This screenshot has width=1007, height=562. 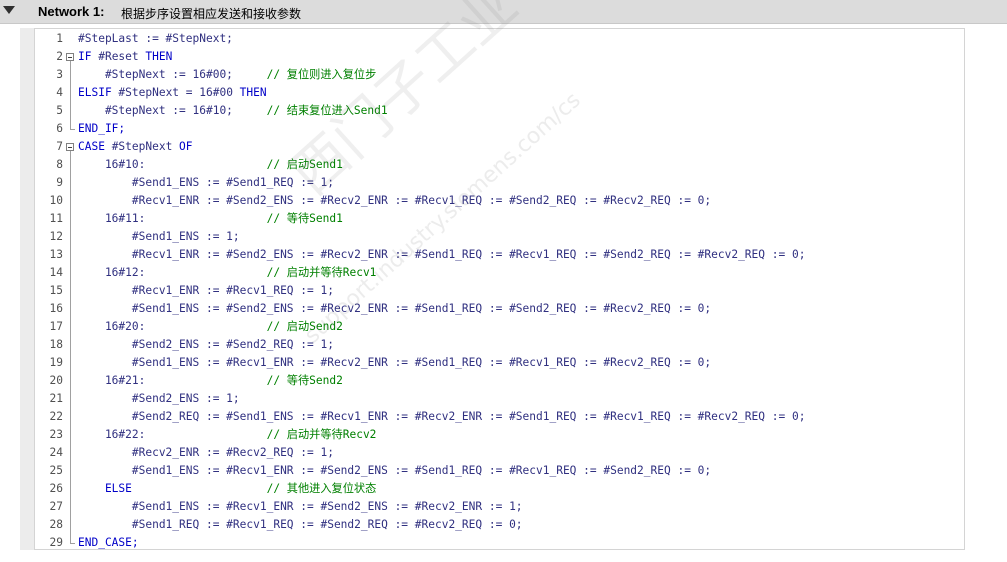 I want to click on code-keyword: END_IF;, so click(x=102, y=128).